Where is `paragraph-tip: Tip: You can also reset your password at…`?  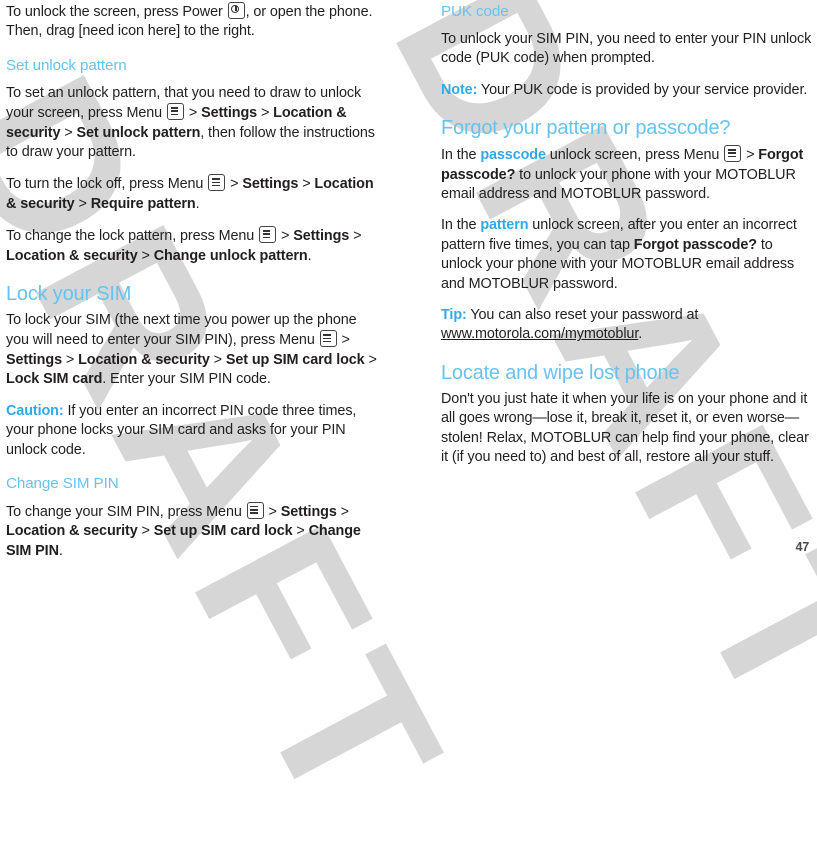 paragraph-tip: Tip: You can also reset your password at… is located at coordinates (627, 325).